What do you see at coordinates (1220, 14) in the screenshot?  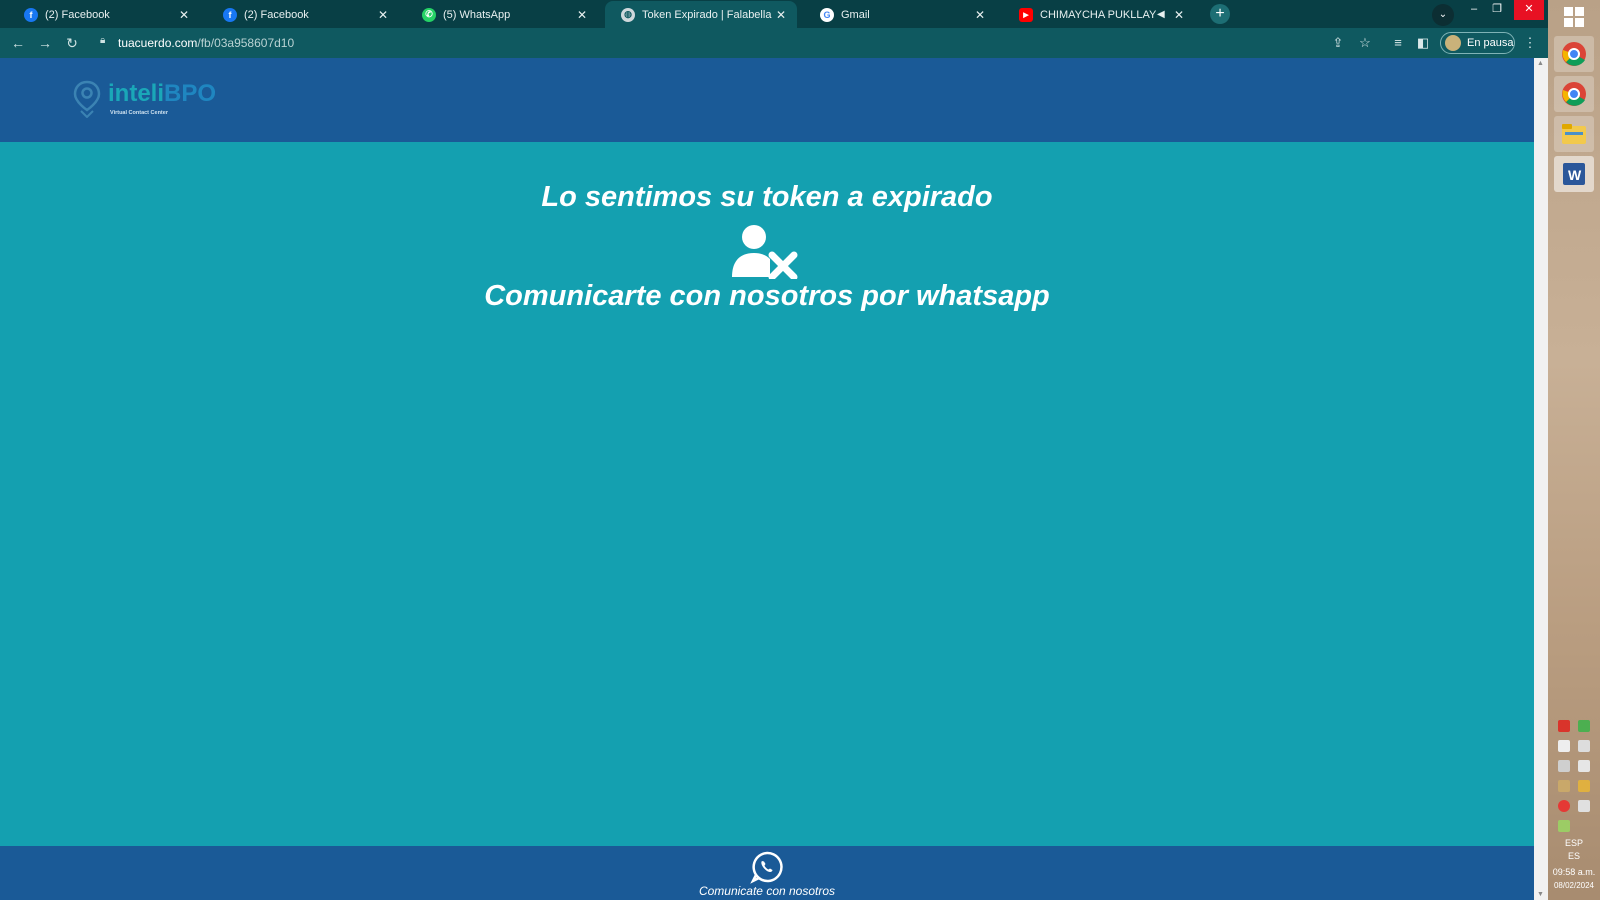 I see `new-tab-button: +` at bounding box center [1220, 14].